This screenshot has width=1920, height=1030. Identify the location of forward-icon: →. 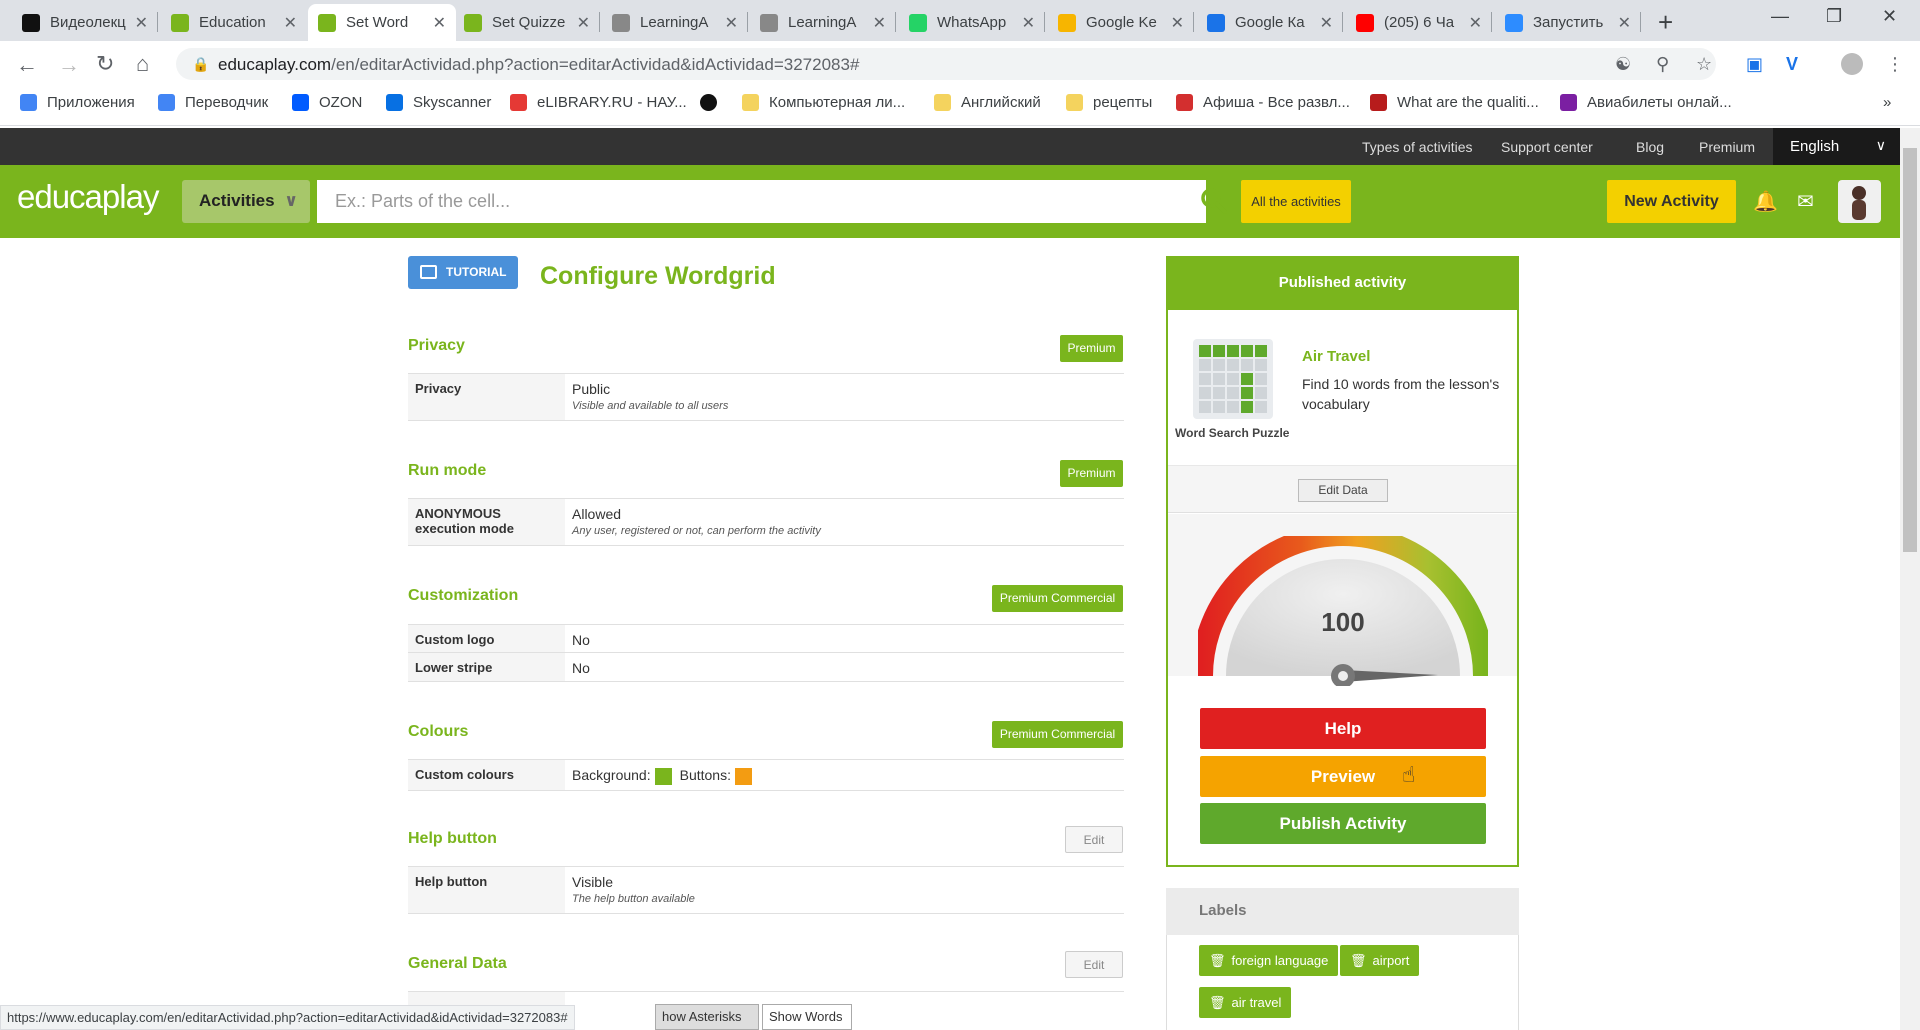
(69, 65).